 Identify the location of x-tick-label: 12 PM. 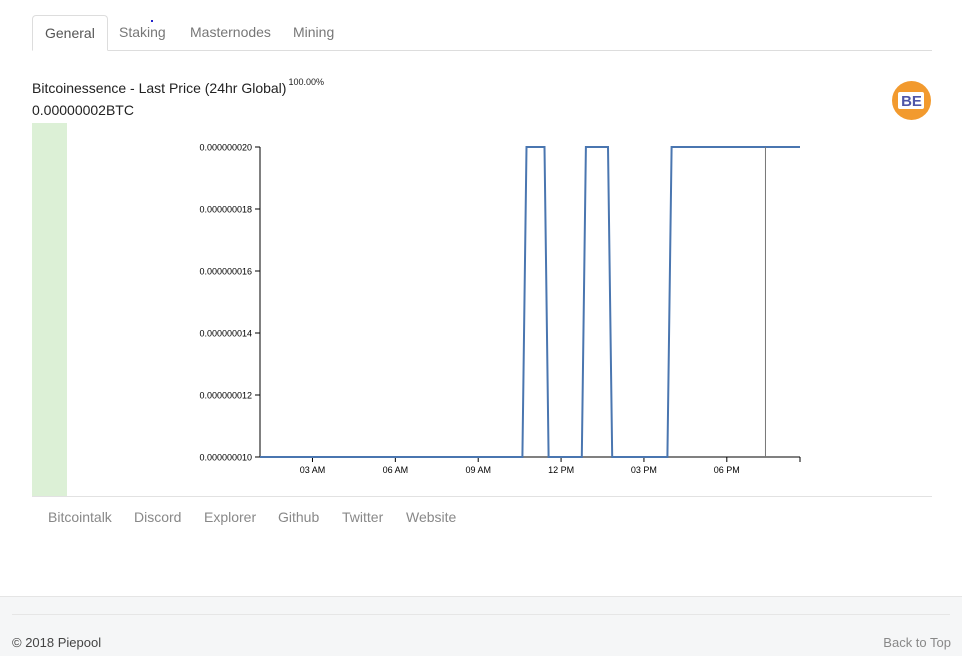
(561, 470).